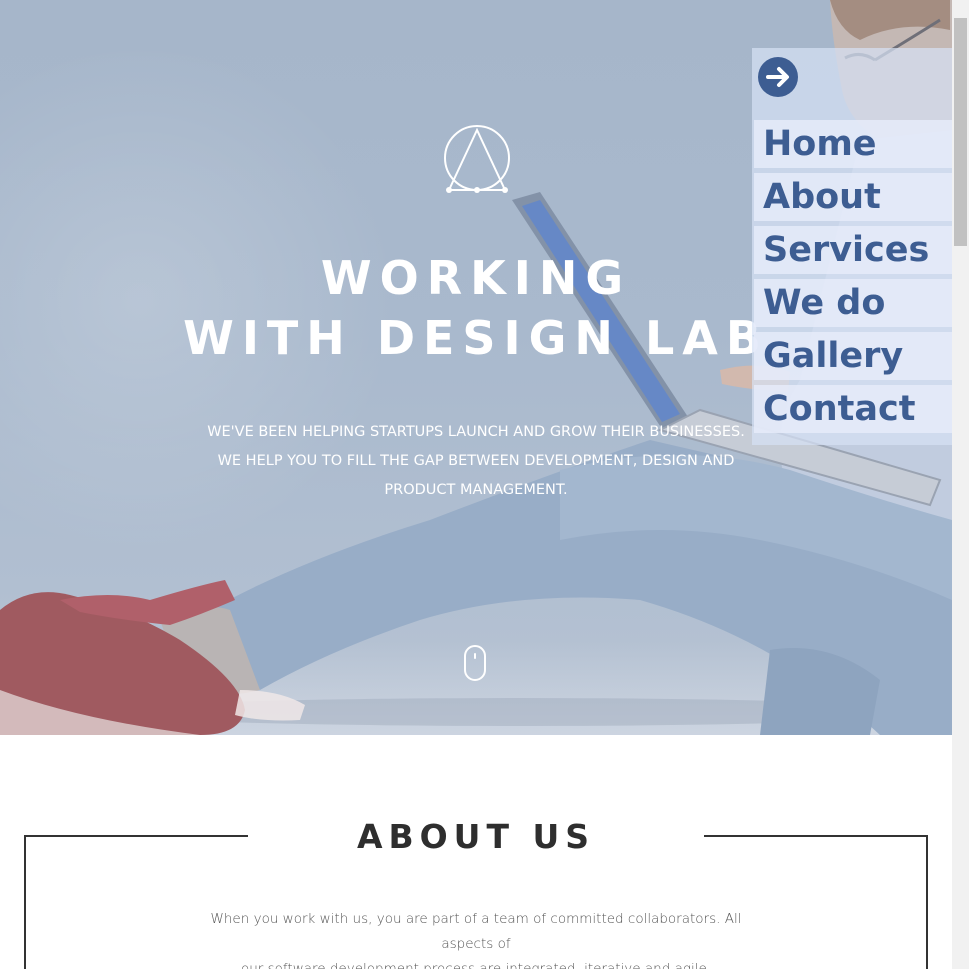 The width and height of the screenshot is (969, 969). What do you see at coordinates (960, 132) in the screenshot?
I see `scrollbar-thumb` at bounding box center [960, 132].